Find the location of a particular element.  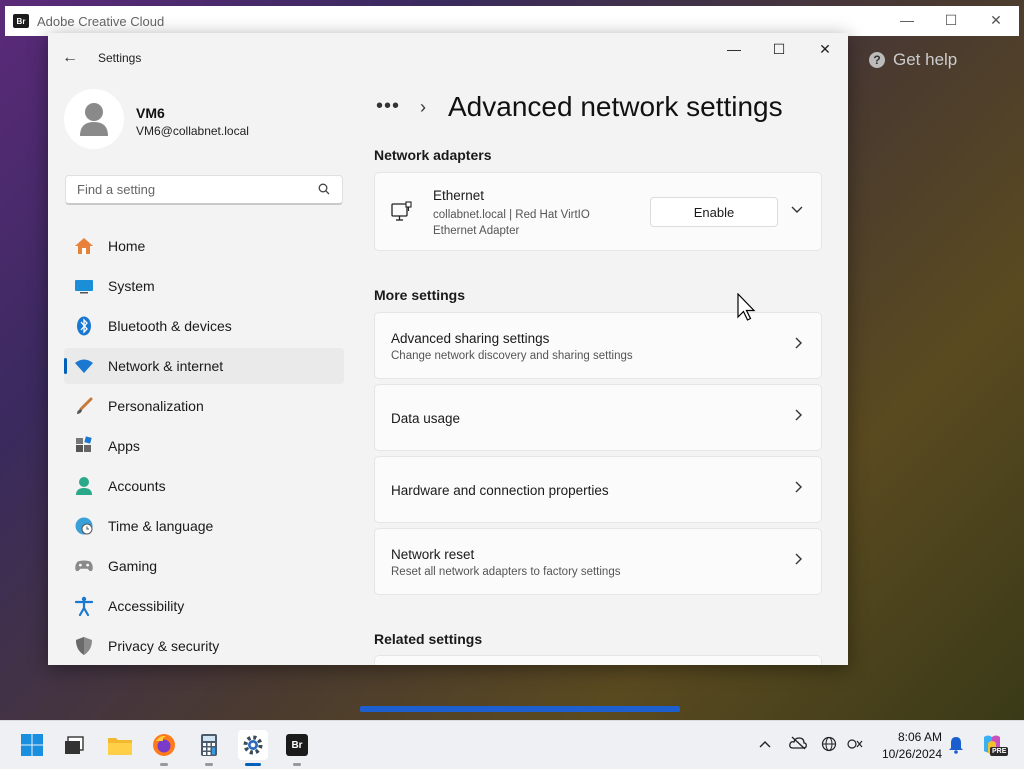

help-icon: ? is located at coordinates (877, 60).